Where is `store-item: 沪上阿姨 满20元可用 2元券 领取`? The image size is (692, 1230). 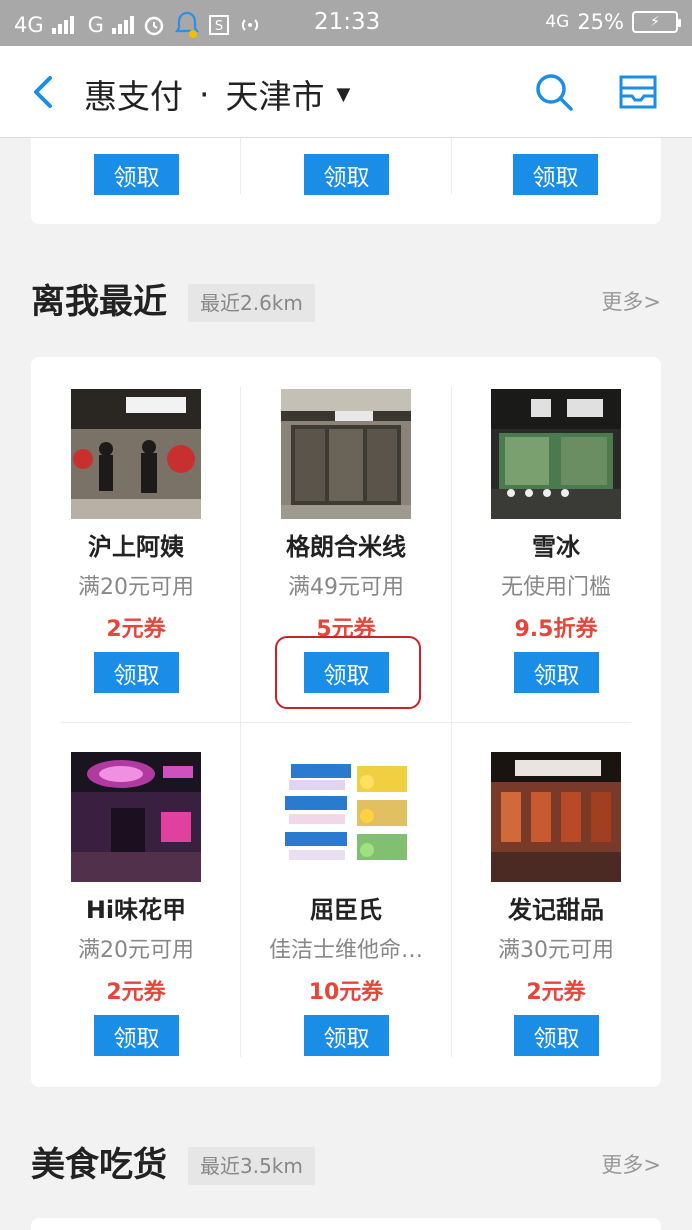 store-item: 沪上阿姨 满20元可用 2元券 领取 is located at coordinates (136, 559).